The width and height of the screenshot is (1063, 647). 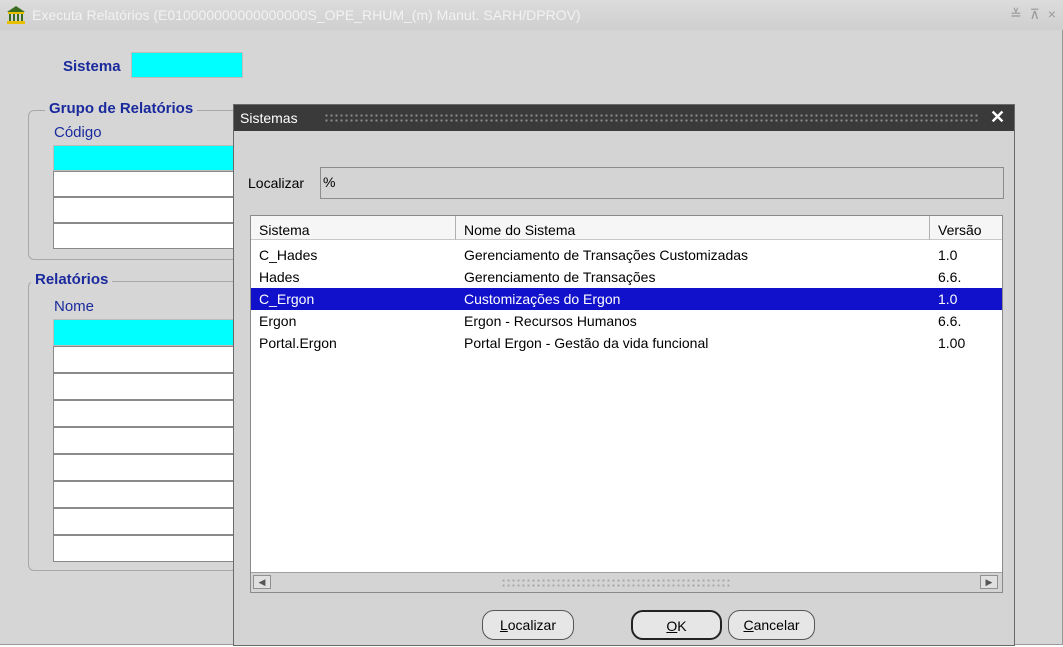 What do you see at coordinates (121, 108) in the screenshot?
I see `grupo-relatorios-title: Grupo de Relatórios` at bounding box center [121, 108].